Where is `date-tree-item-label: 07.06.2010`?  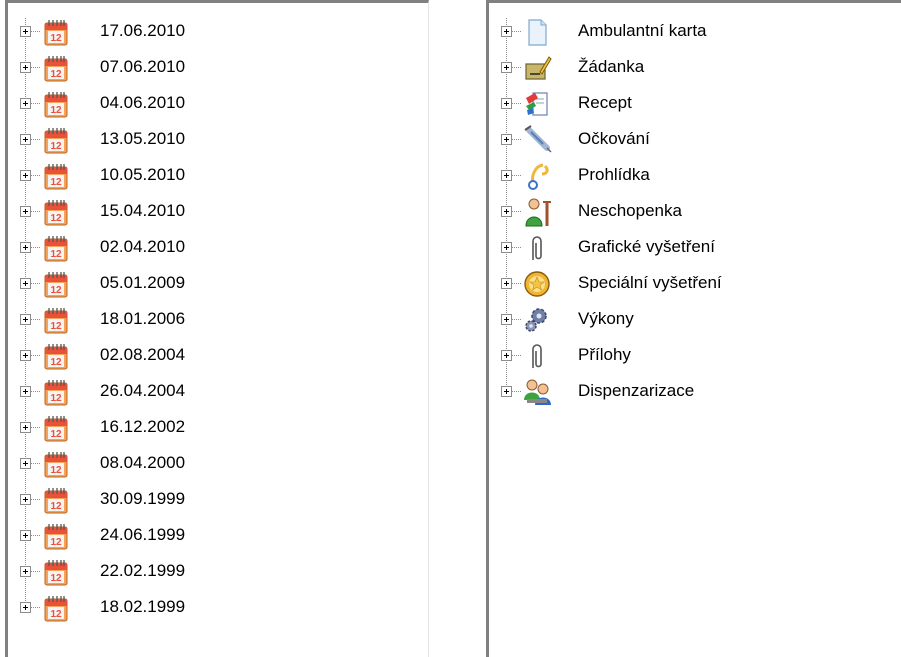 date-tree-item-label: 07.06.2010 is located at coordinates (143, 66).